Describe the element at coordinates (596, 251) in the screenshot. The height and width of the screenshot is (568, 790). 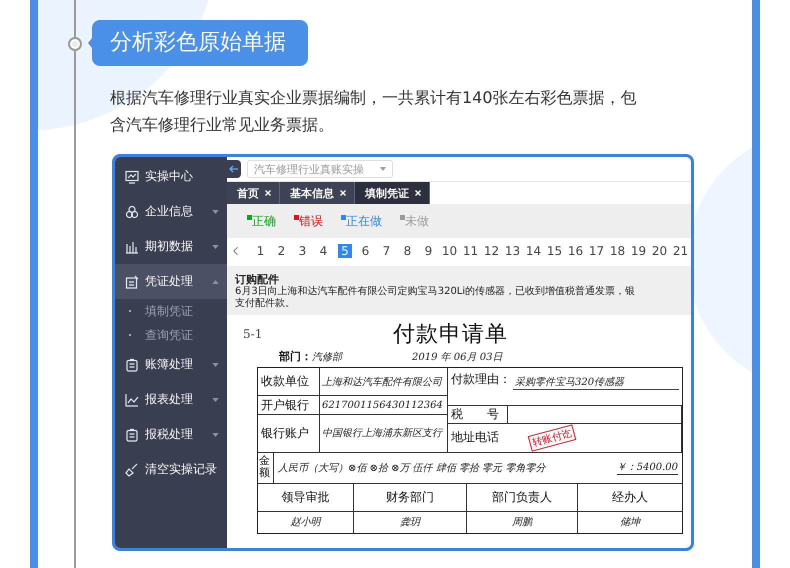
I see `page-number: 17` at that location.